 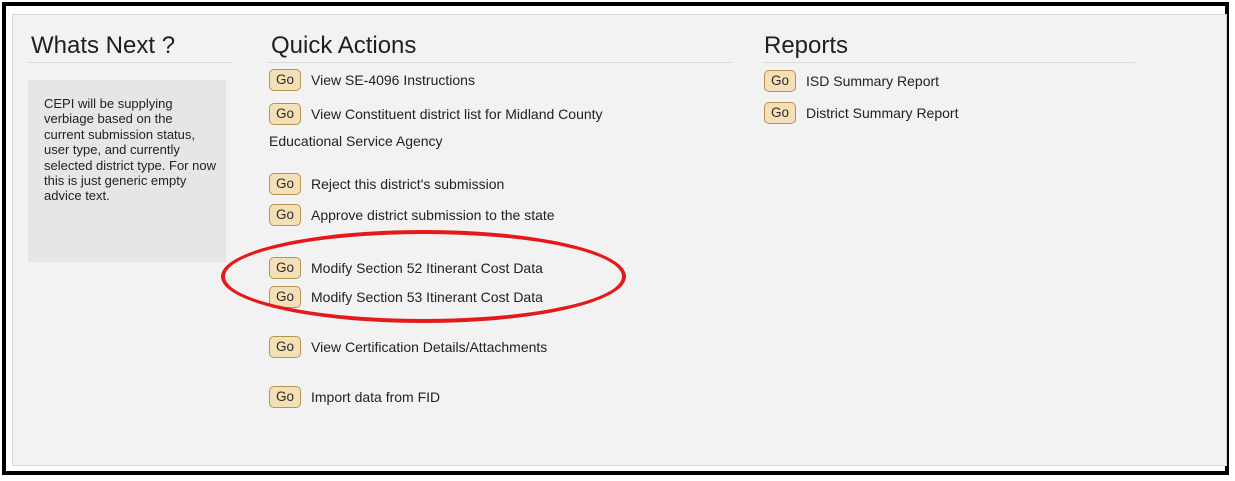 What do you see at coordinates (407, 184) in the screenshot?
I see `action-label: Reject this district's submission` at bounding box center [407, 184].